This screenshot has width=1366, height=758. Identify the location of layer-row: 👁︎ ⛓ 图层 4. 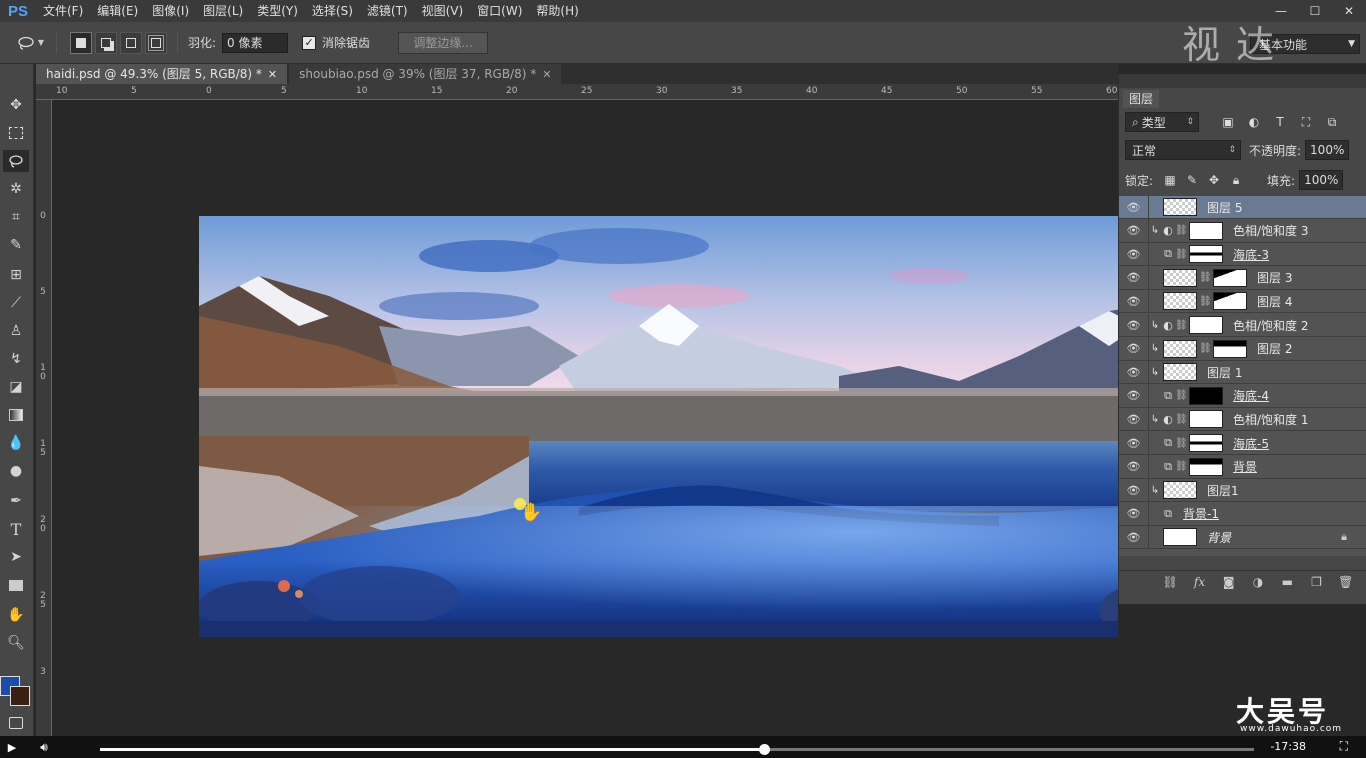
(1242, 301).